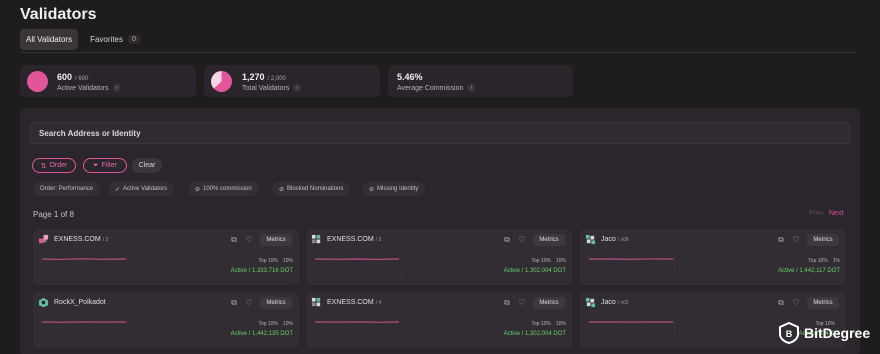 Image resolution: width=880 pixels, height=354 pixels. Describe the element at coordinates (72, 77) in the screenshot. I see `active-validators-value: 600/ 600` at that location.